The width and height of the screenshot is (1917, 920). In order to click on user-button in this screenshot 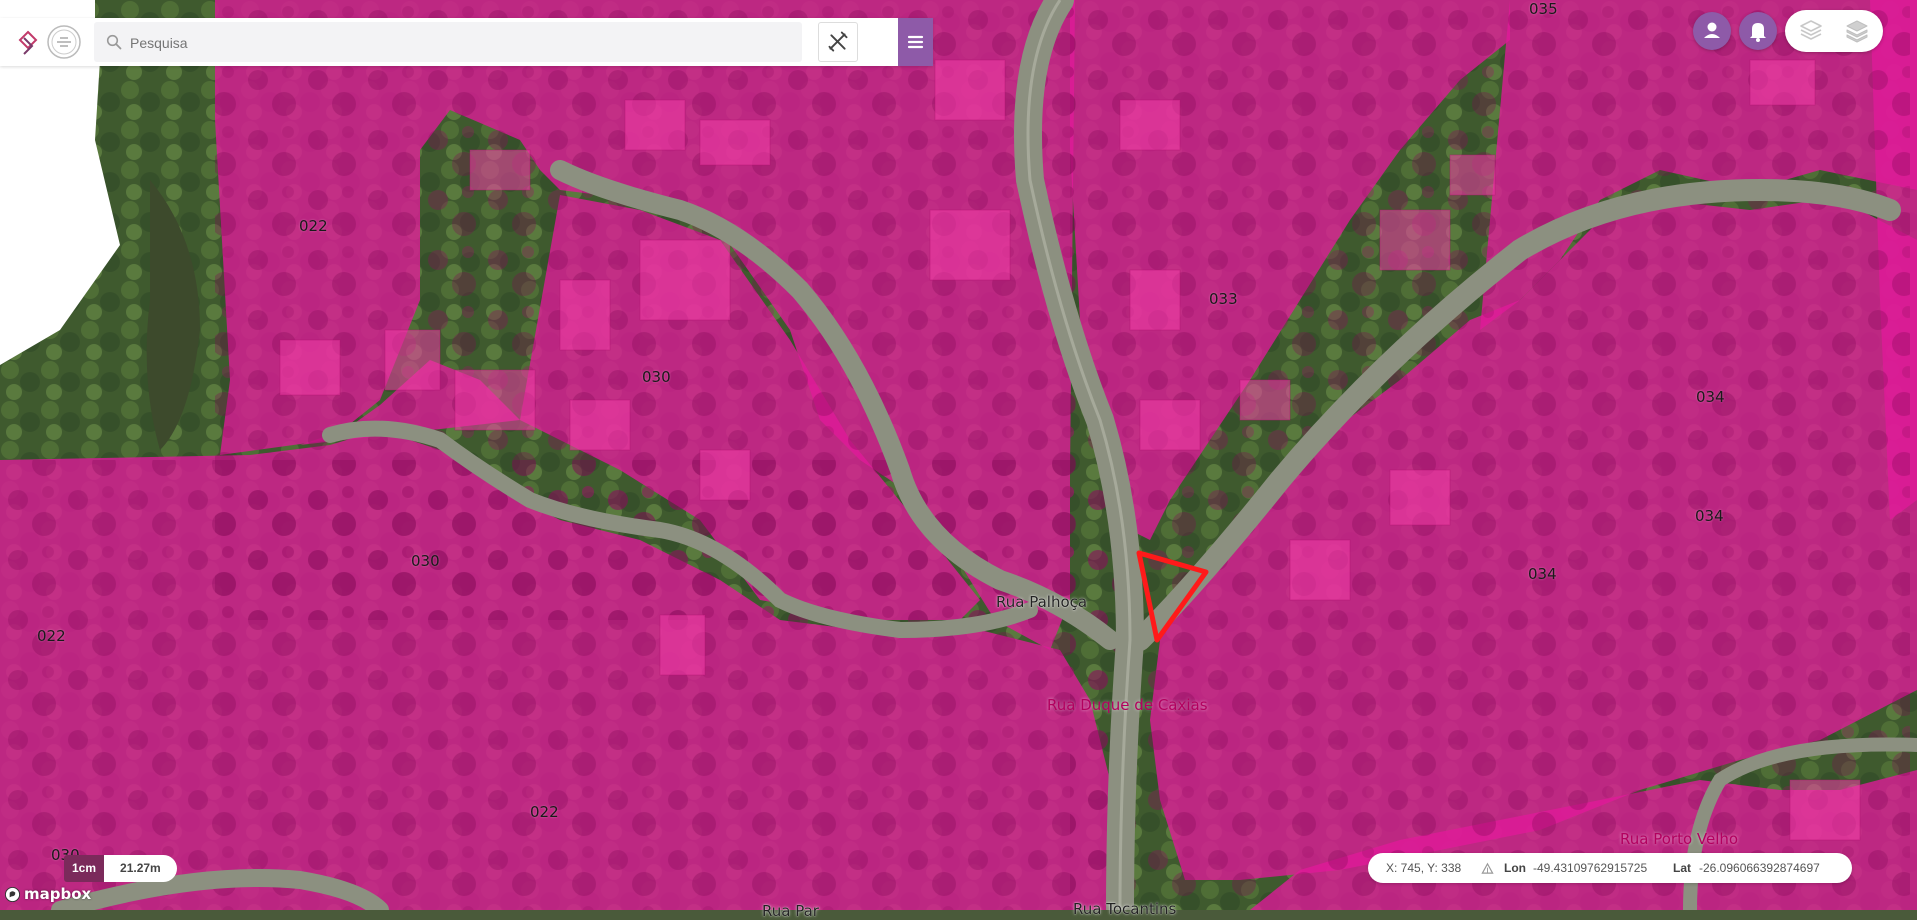, I will do `click(1712, 31)`.